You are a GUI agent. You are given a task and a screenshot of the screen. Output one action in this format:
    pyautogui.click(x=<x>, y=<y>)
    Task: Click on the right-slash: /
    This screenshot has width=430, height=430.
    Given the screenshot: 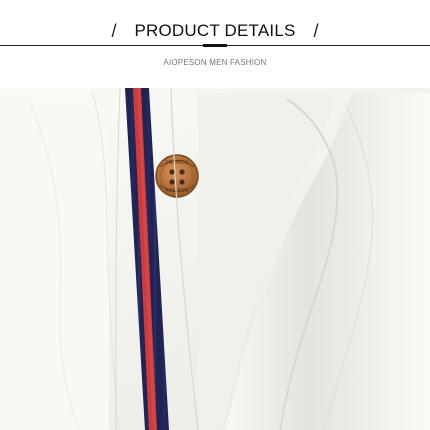 What is the action you would take?
    pyautogui.click(x=316, y=31)
    